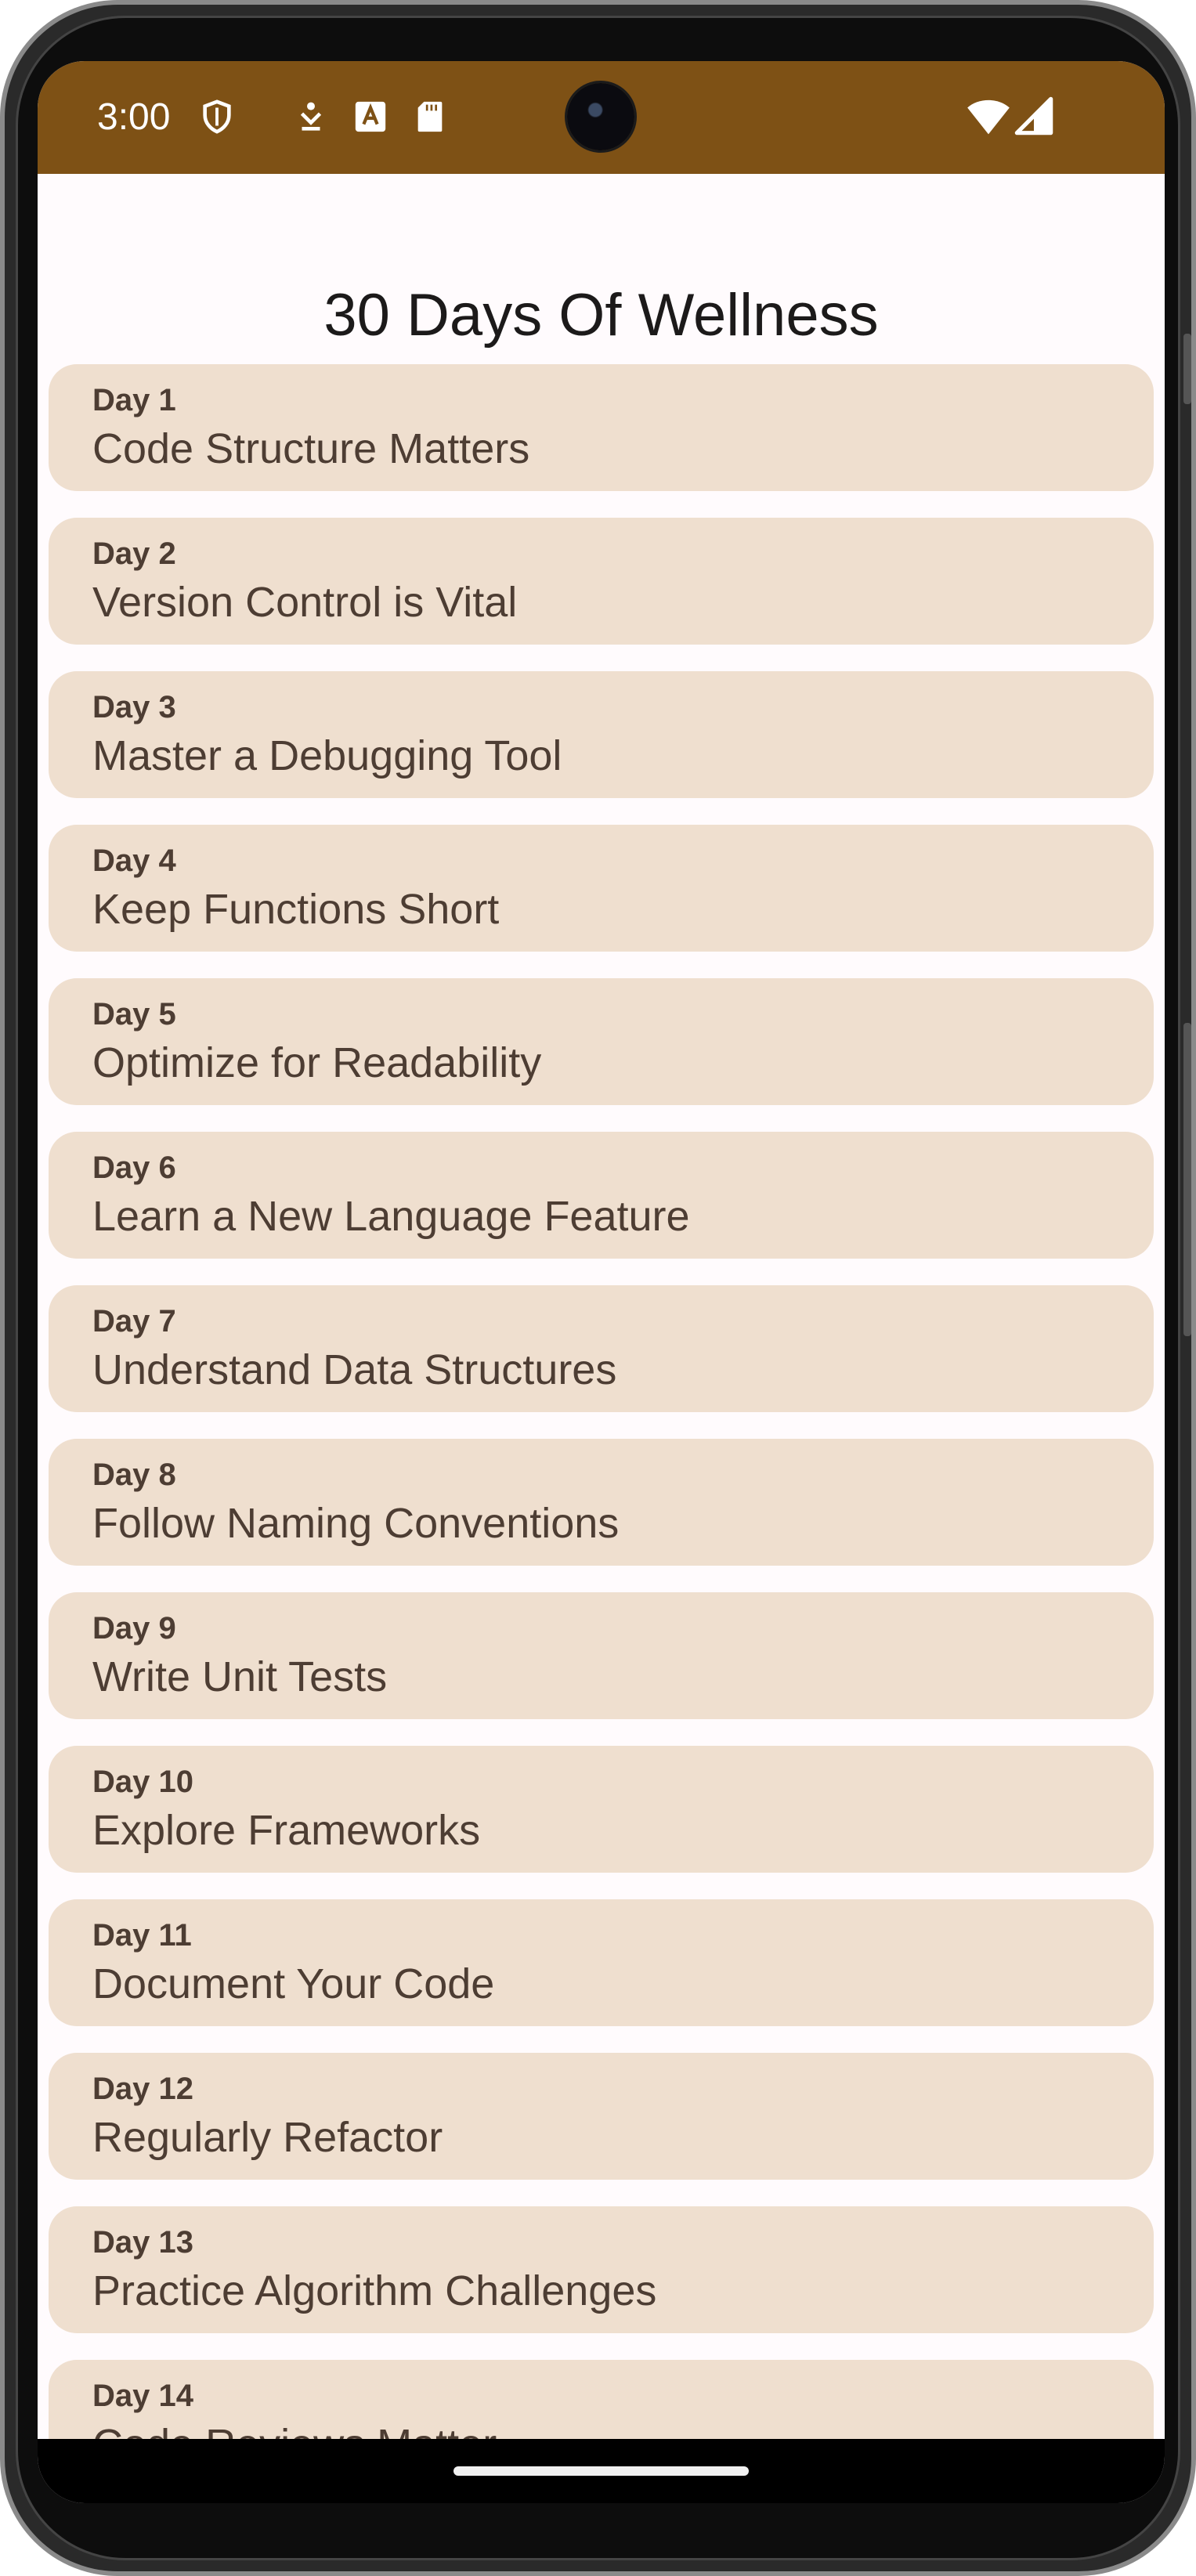  Describe the element at coordinates (217, 116) in the screenshot. I see `shield-icon` at that location.